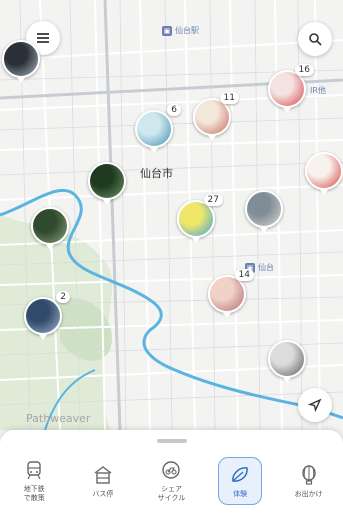 Image resolution: width=343 pixels, height=521 pixels. I want to click on experience-pin-i, so click(324, 173).